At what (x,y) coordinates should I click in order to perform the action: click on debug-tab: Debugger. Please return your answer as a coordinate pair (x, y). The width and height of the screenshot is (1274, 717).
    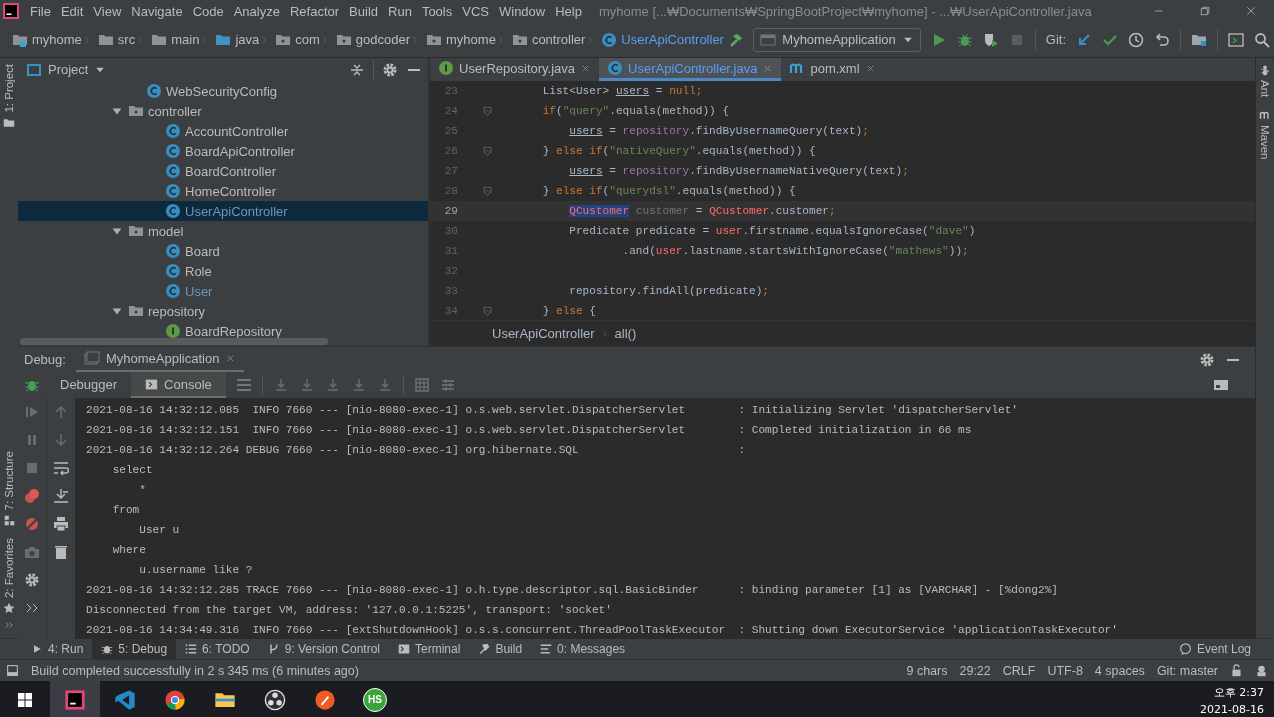
    Looking at the image, I should click on (89, 385).